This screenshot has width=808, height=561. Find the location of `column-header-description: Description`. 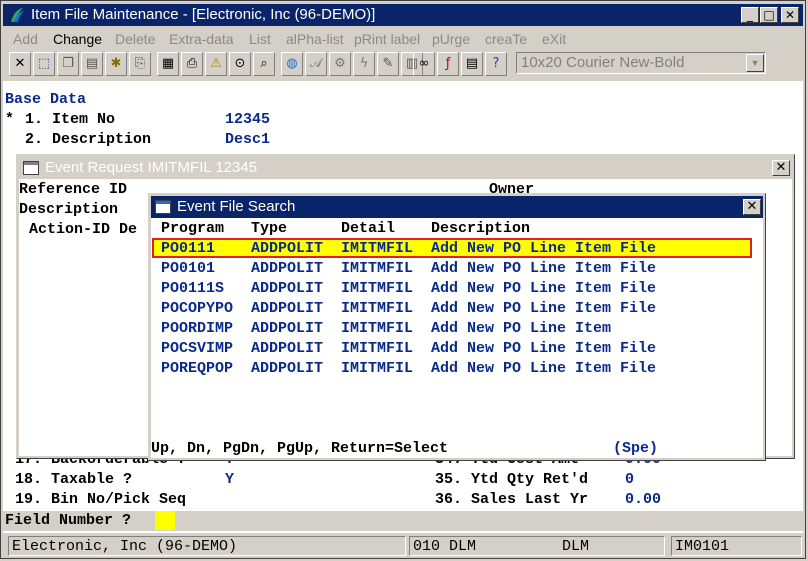

column-header-description: Description is located at coordinates (481, 228).